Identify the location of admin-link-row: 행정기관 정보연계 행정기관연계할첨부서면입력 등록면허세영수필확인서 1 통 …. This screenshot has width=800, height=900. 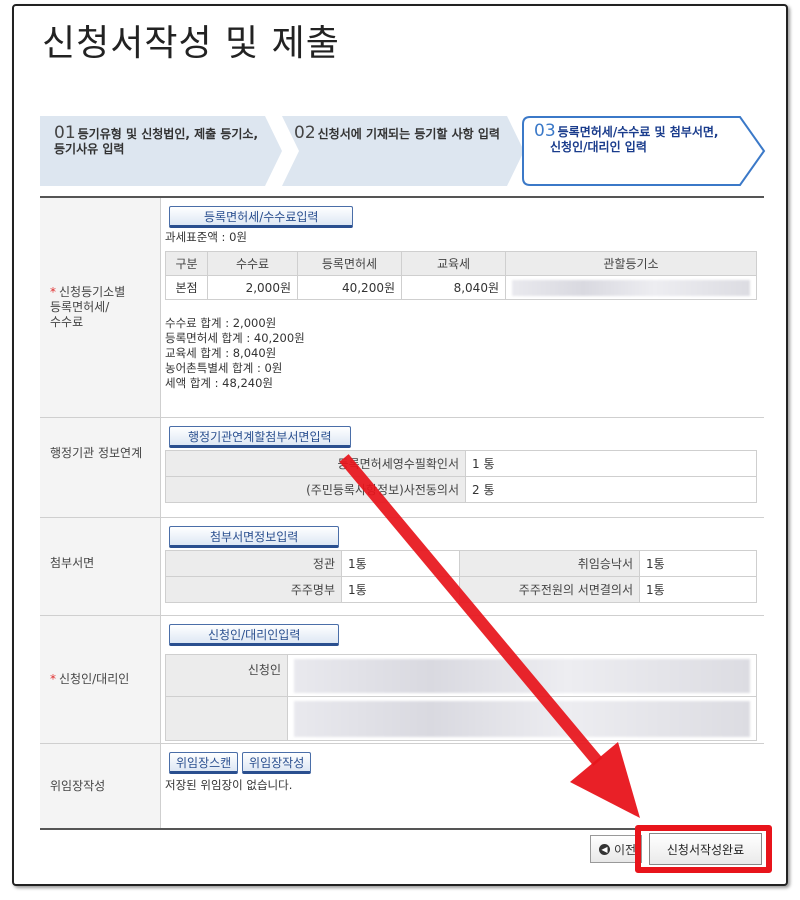
(402, 468).